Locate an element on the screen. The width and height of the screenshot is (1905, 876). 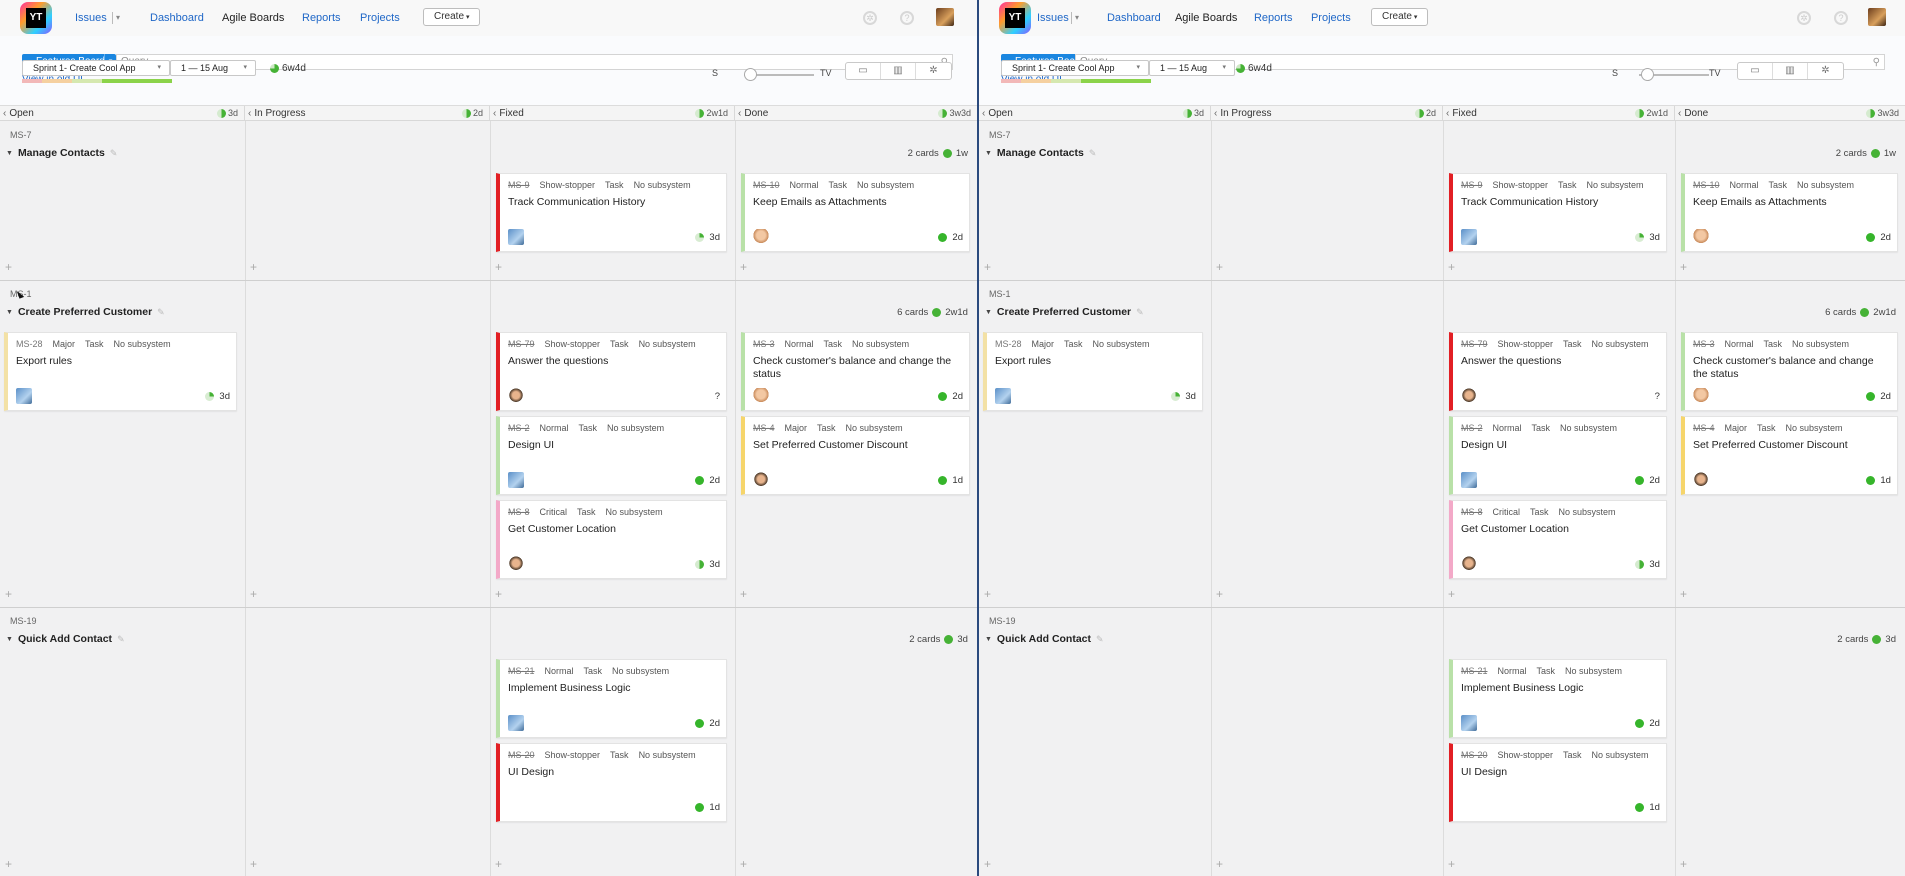
help-icon: ? is located at coordinates (907, 18).